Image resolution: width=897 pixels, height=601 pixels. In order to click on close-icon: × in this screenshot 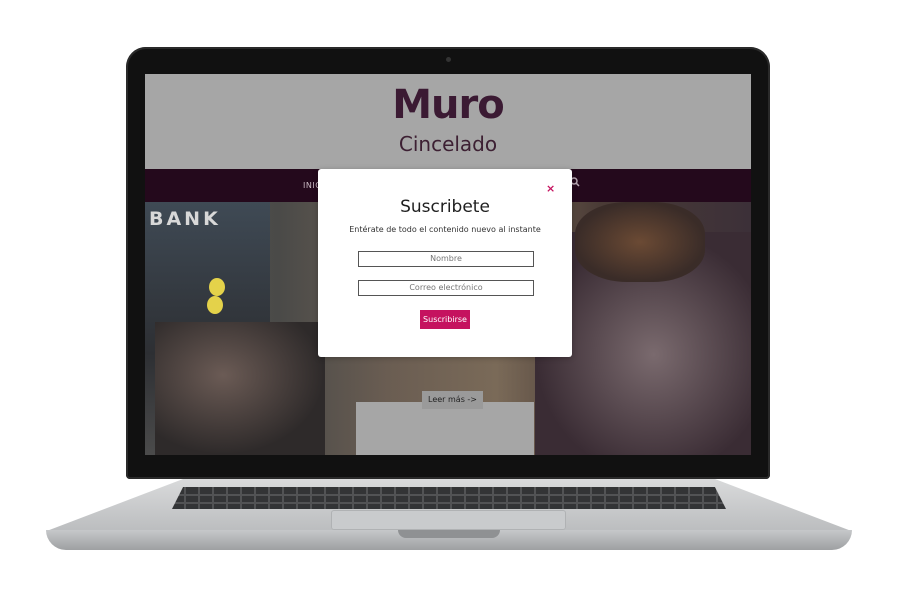, I will do `click(550, 188)`.